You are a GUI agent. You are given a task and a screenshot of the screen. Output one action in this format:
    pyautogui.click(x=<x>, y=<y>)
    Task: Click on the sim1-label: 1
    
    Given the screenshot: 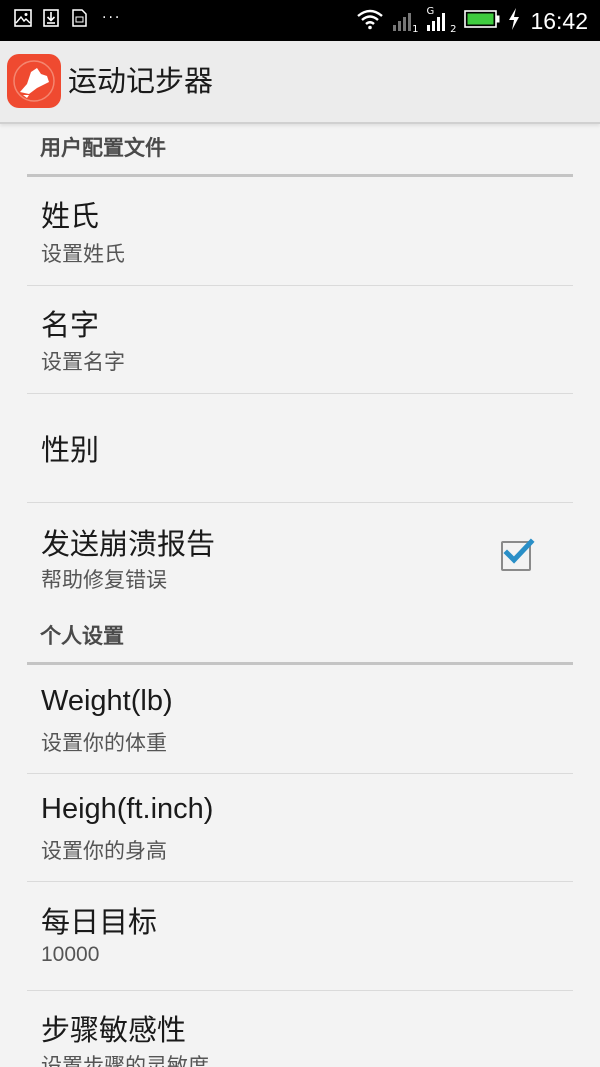 What is the action you would take?
    pyautogui.click(x=415, y=29)
    